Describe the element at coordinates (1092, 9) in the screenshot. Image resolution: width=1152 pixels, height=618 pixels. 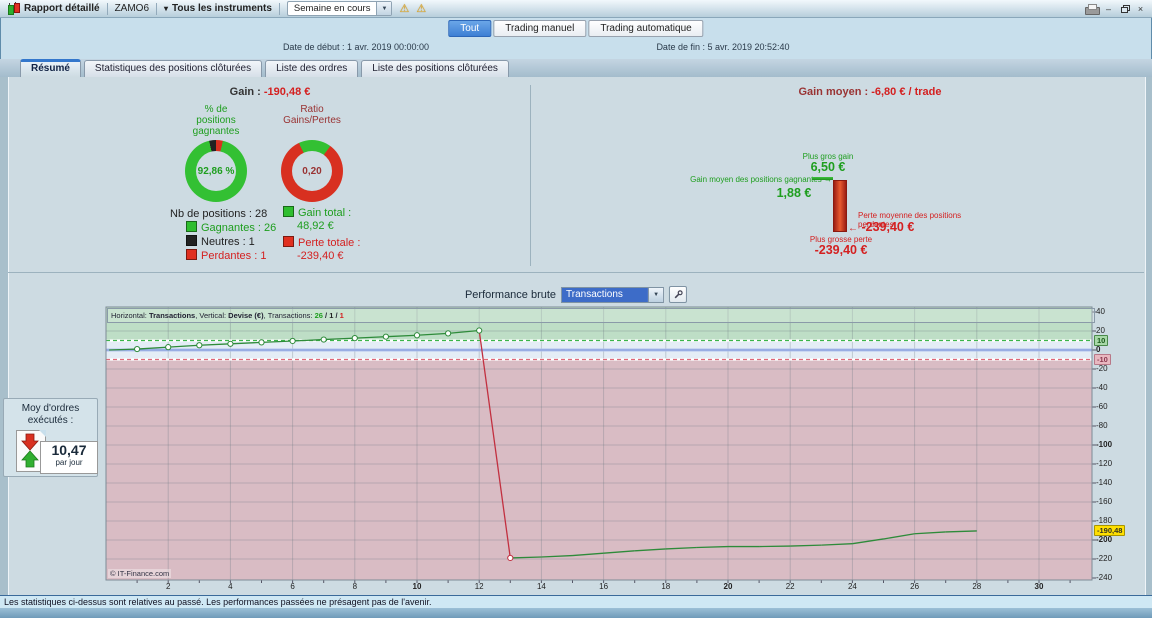
I see `print-icon` at that location.